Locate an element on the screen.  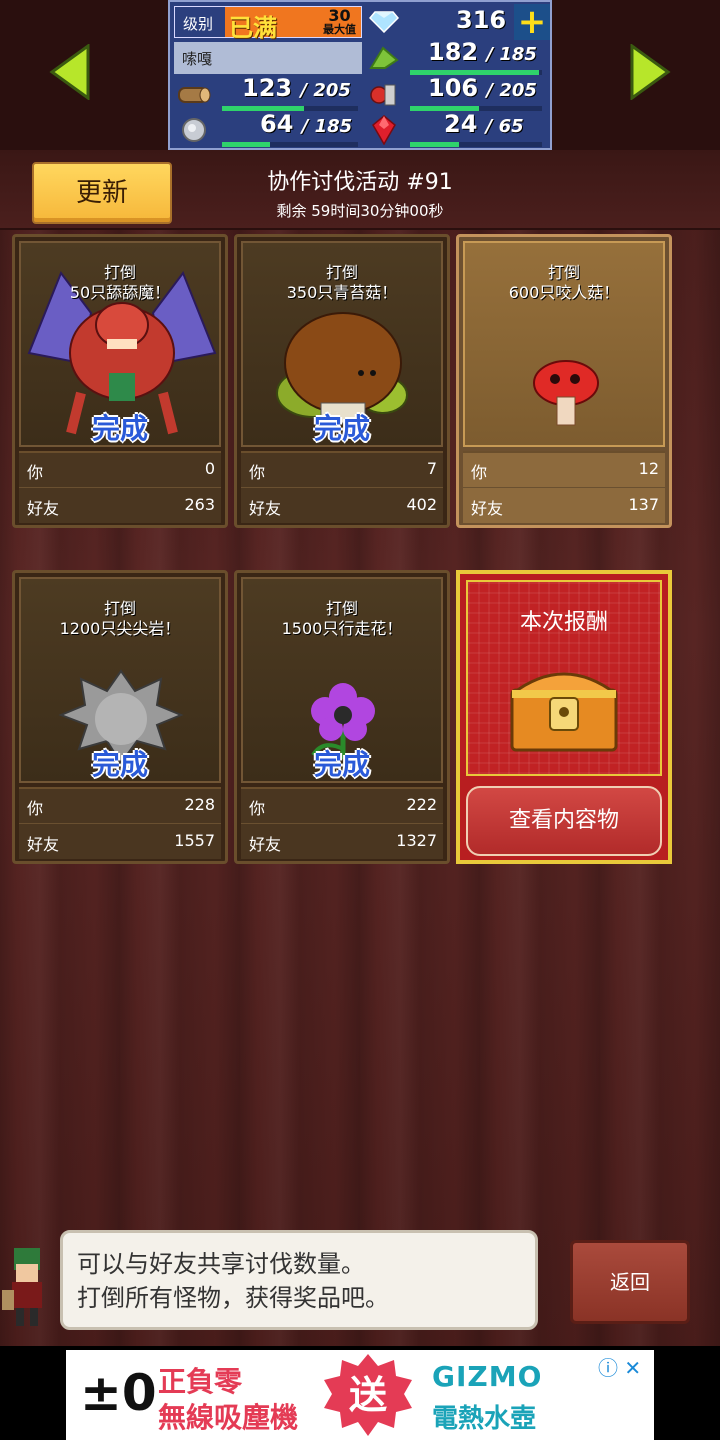
level-value: 已满 is located at coordinates (253, 28).